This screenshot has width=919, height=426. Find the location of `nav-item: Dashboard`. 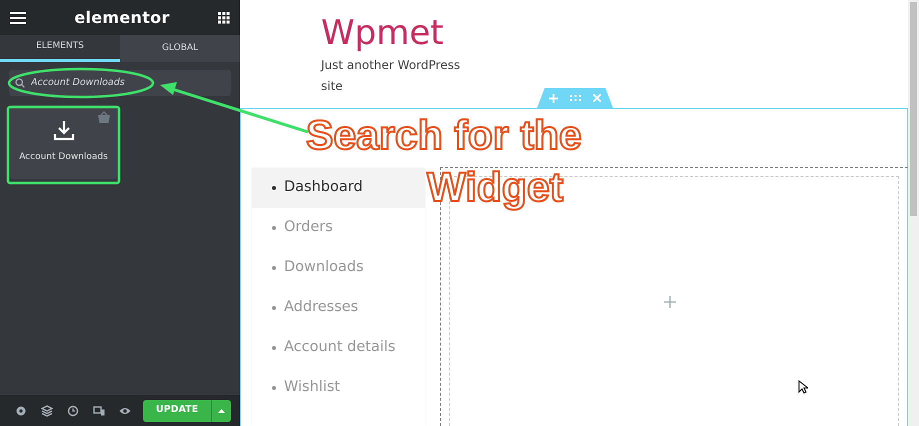

nav-item: Dashboard is located at coordinates (338, 188).